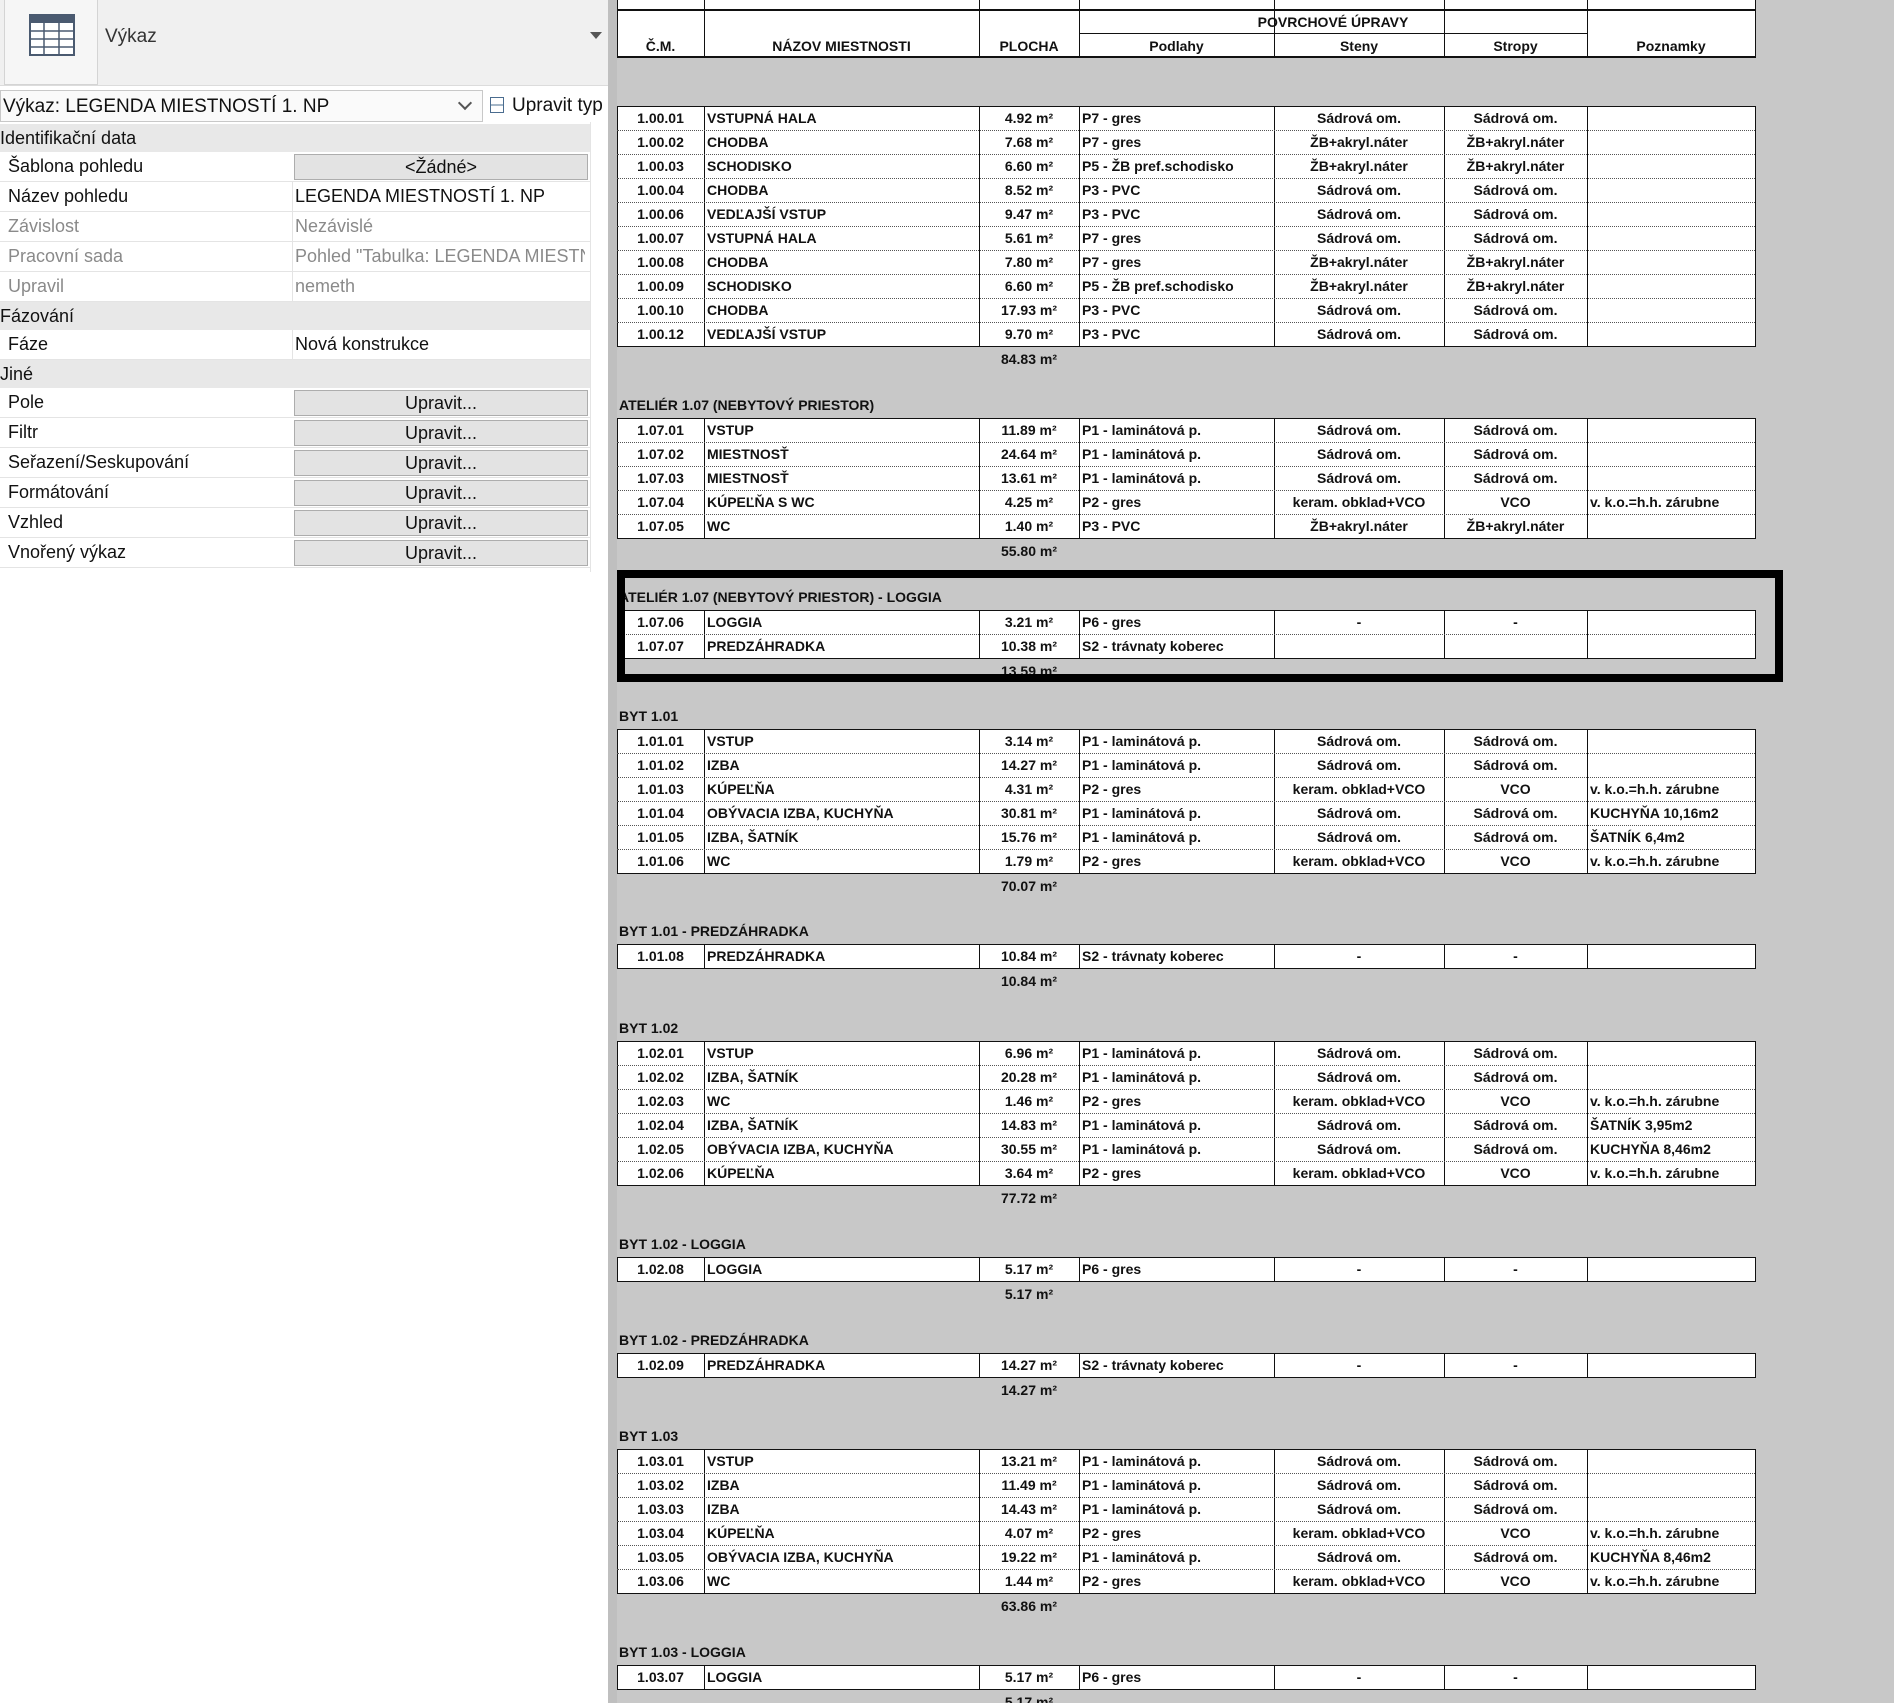 This screenshot has height=1703, width=1894. What do you see at coordinates (1029, 1509) in the screenshot?
I see `cell-area: 14.43 m²` at bounding box center [1029, 1509].